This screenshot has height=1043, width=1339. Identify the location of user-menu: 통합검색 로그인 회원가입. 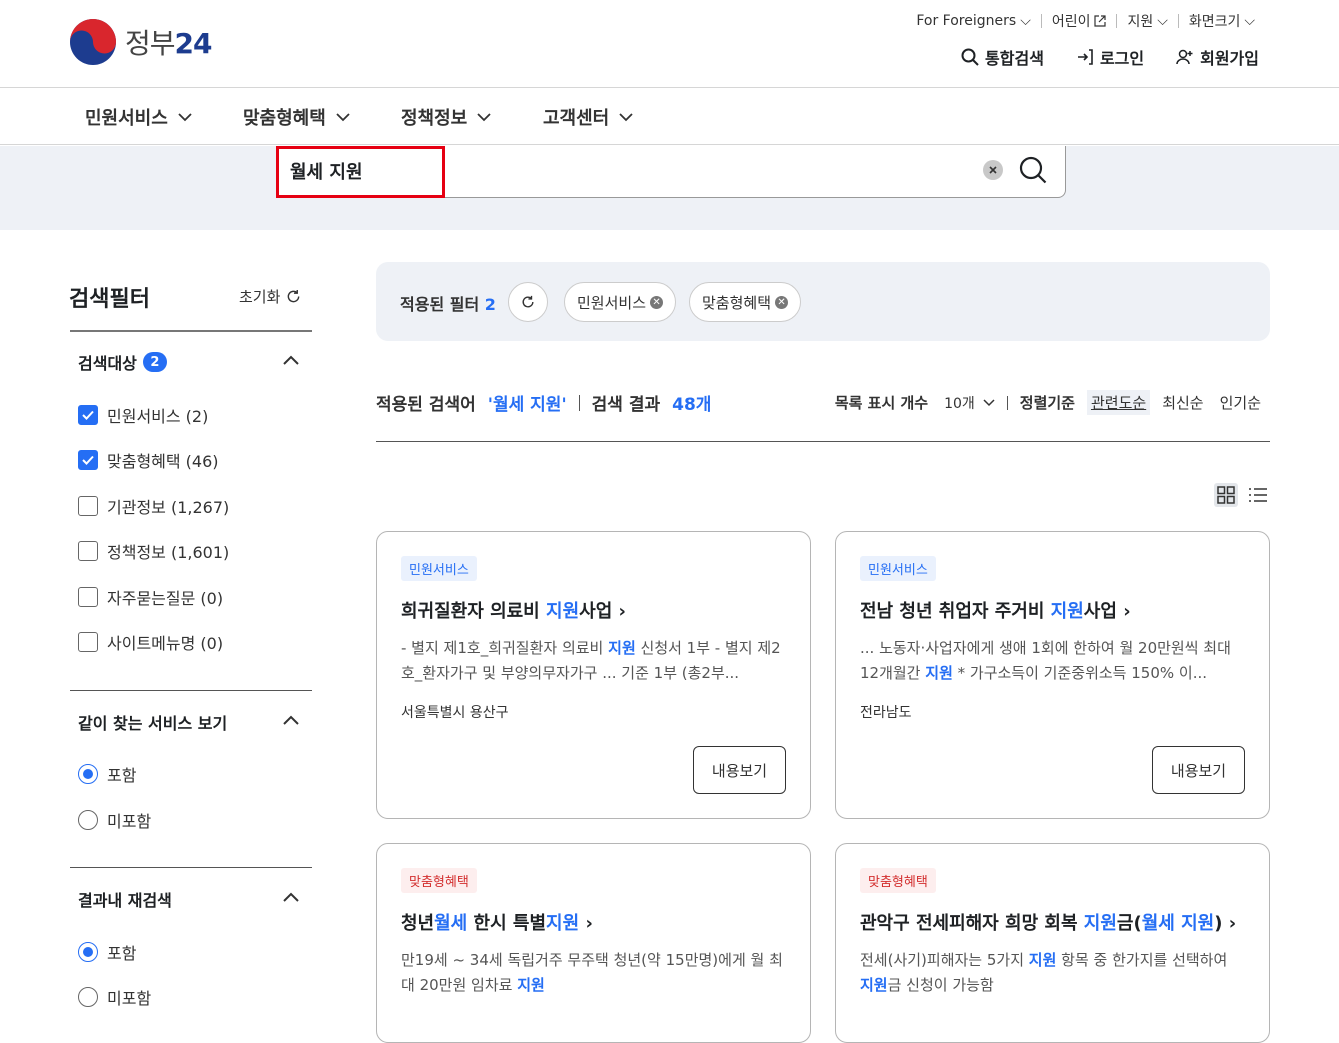
(1110, 57).